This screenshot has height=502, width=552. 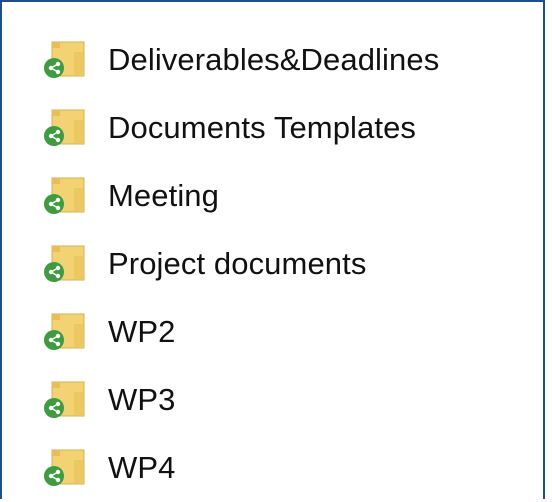 I want to click on folder-item-meeting: Meeting, so click(x=290, y=196).